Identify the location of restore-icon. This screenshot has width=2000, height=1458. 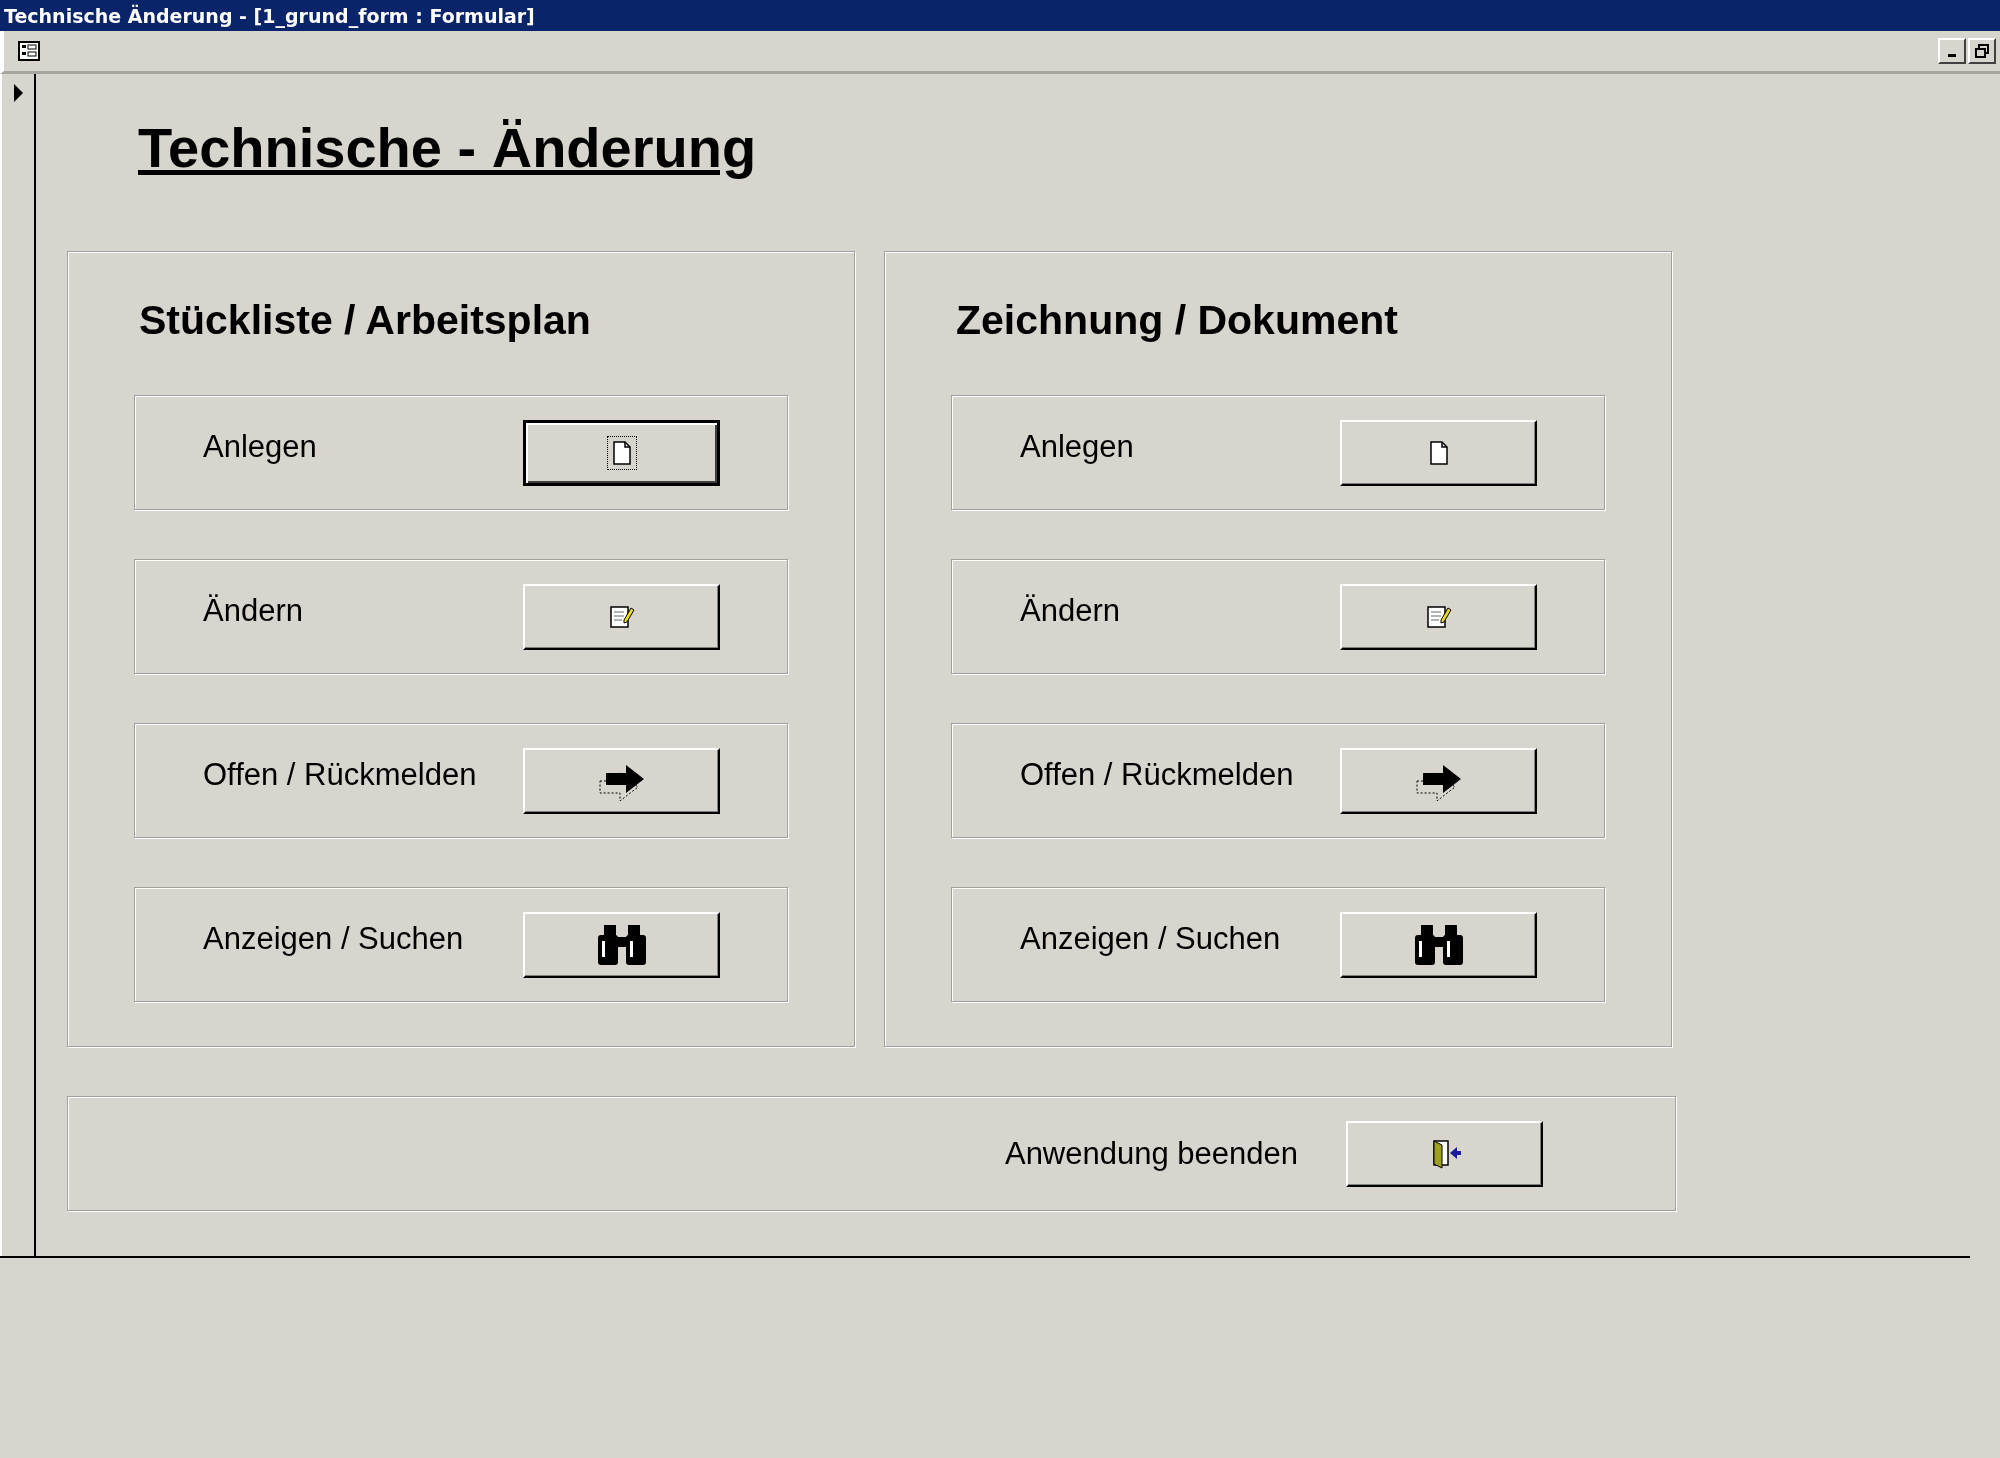
(1982, 51).